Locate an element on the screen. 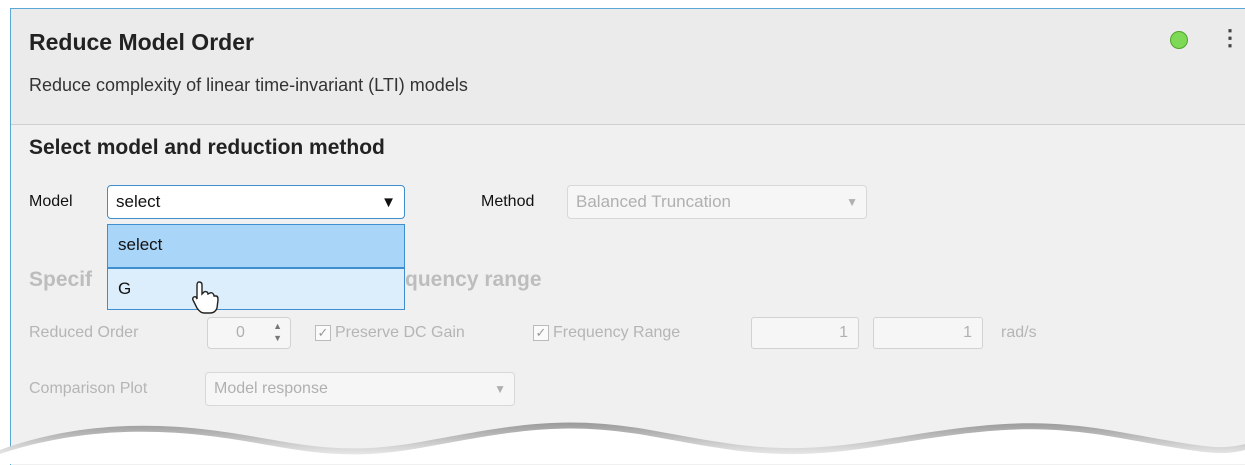 The height and width of the screenshot is (465, 1245). frequency-unit-label: rad/s is located at coordinates (1019, 332).